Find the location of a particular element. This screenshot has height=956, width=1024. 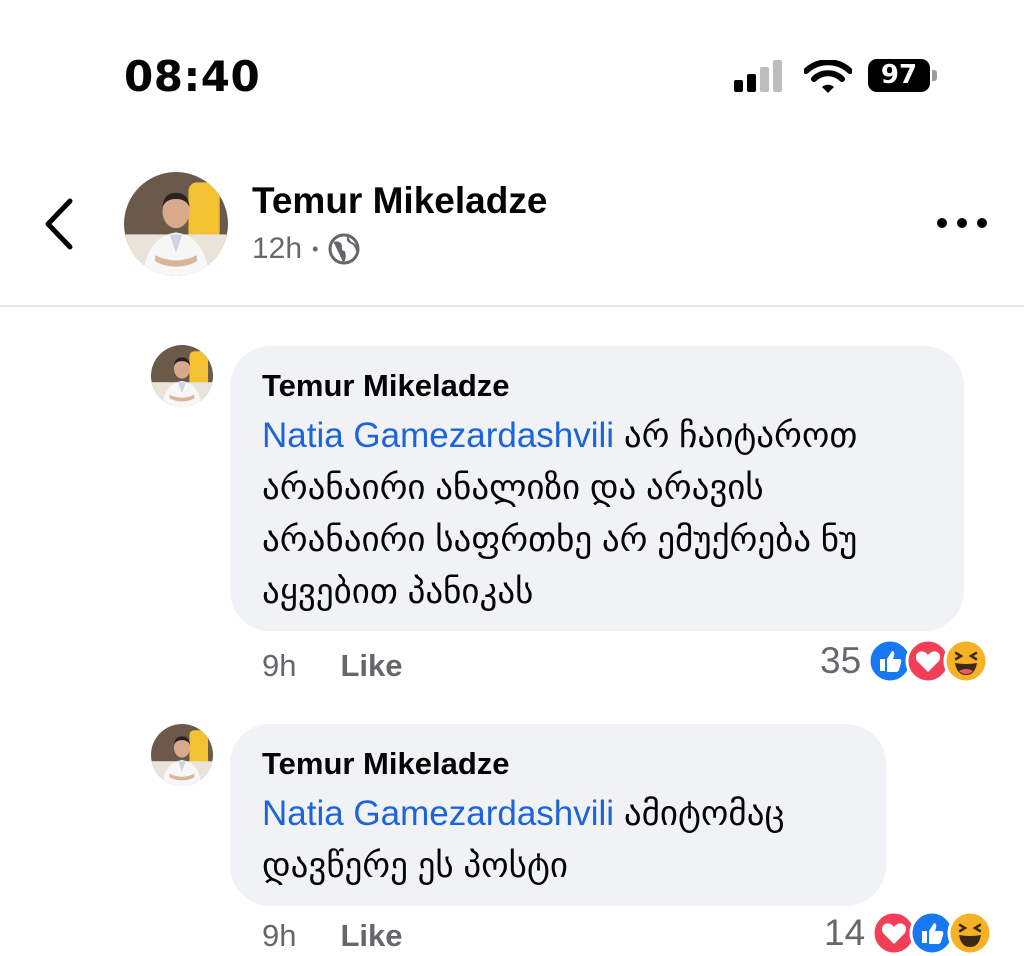

comment-text-line: არანაირი საფრთხე არ ემუქრება ნუ is located at coordinates (560, 539).